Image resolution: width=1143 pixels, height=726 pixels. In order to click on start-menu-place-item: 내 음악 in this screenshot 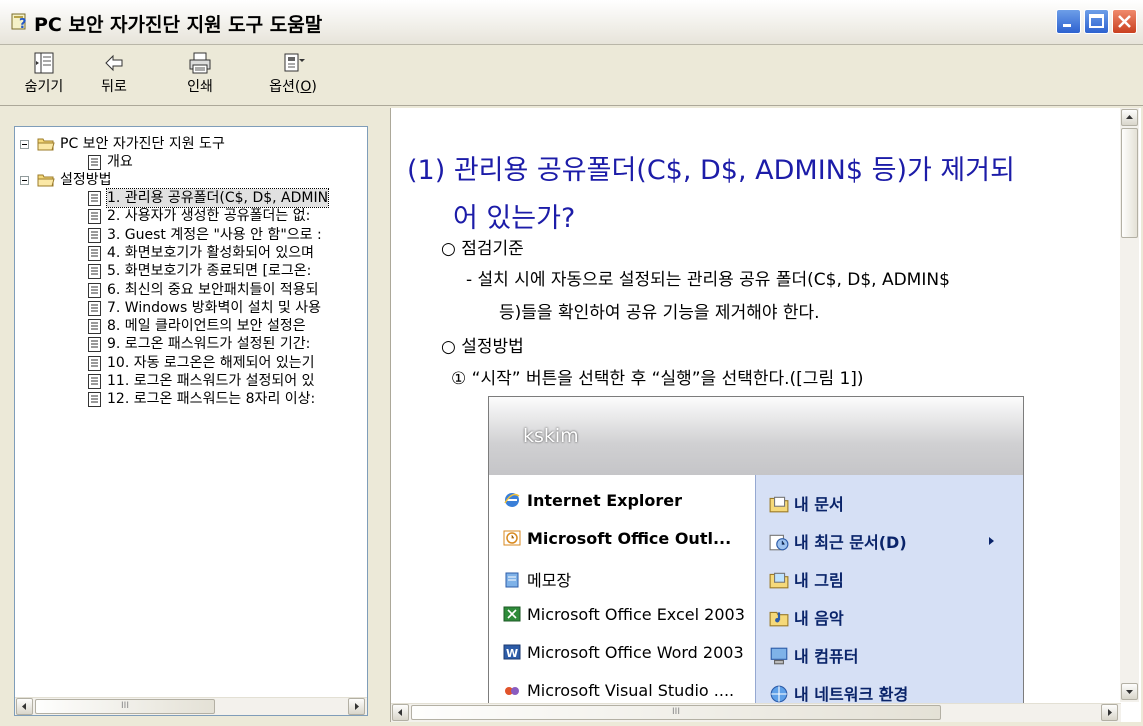, I will do `click(806, 617)`.